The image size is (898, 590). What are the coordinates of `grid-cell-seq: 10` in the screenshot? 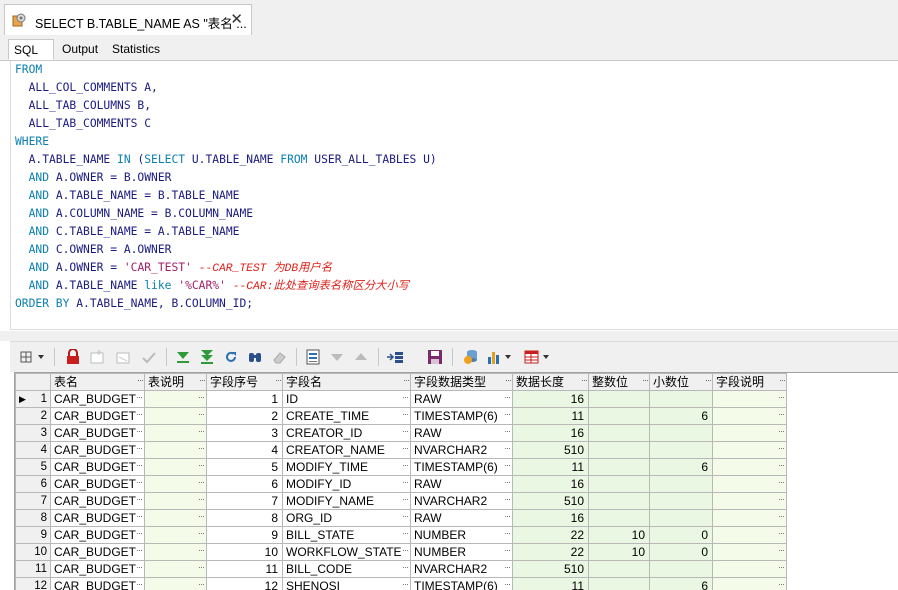 It's located at (245, 552).